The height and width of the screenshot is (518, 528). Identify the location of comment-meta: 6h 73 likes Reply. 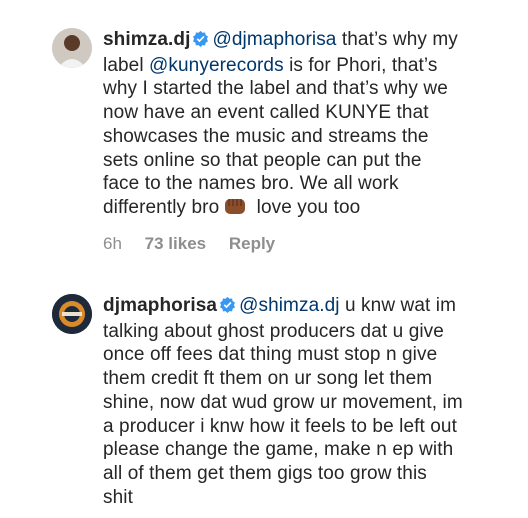
(198, 244).